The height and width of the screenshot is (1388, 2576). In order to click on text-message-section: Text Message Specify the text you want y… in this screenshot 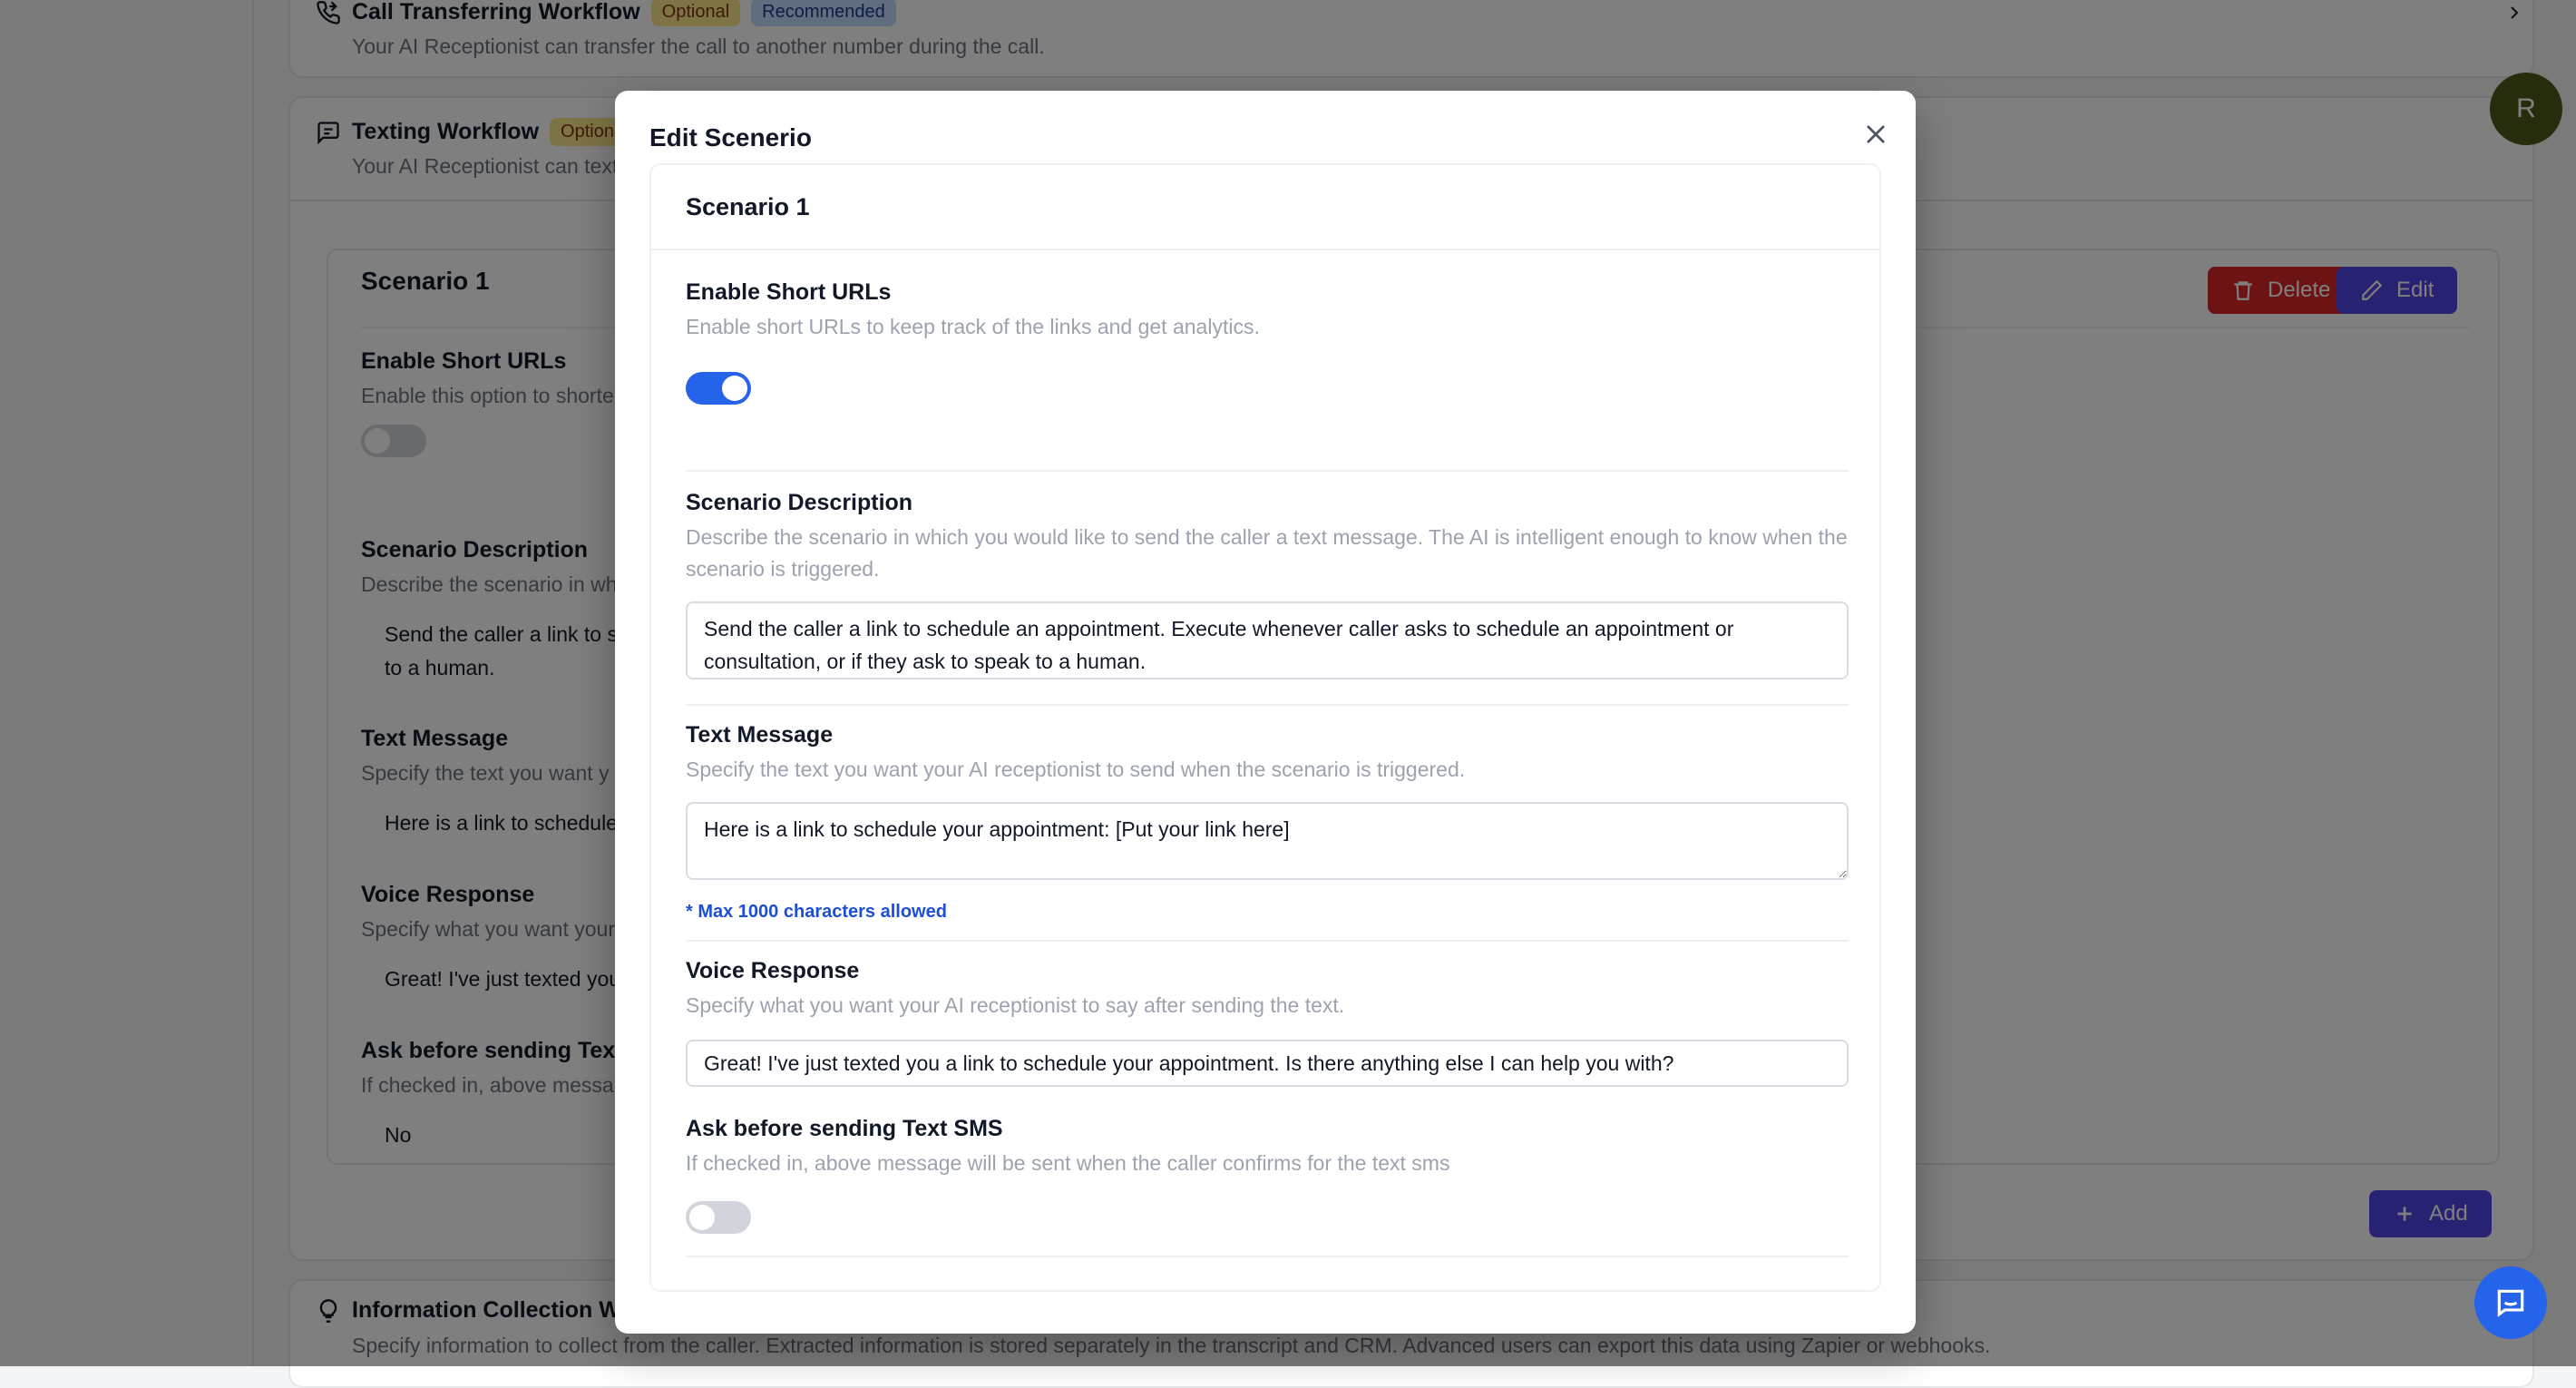, I will do `click(1267, 822)`.